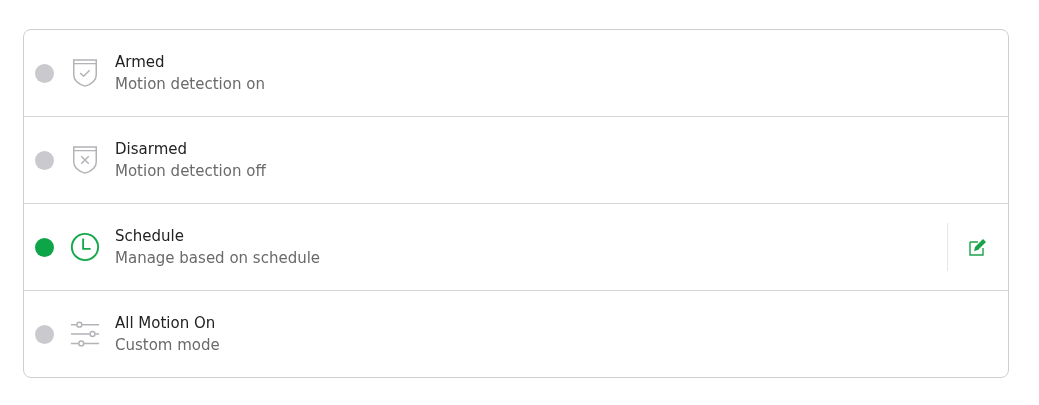 This screenshot has height=405, width=1039. Describe the element at coordinates (218, 258) in the screenshot. I see `mode-description: Manage based on schedule` at that location.